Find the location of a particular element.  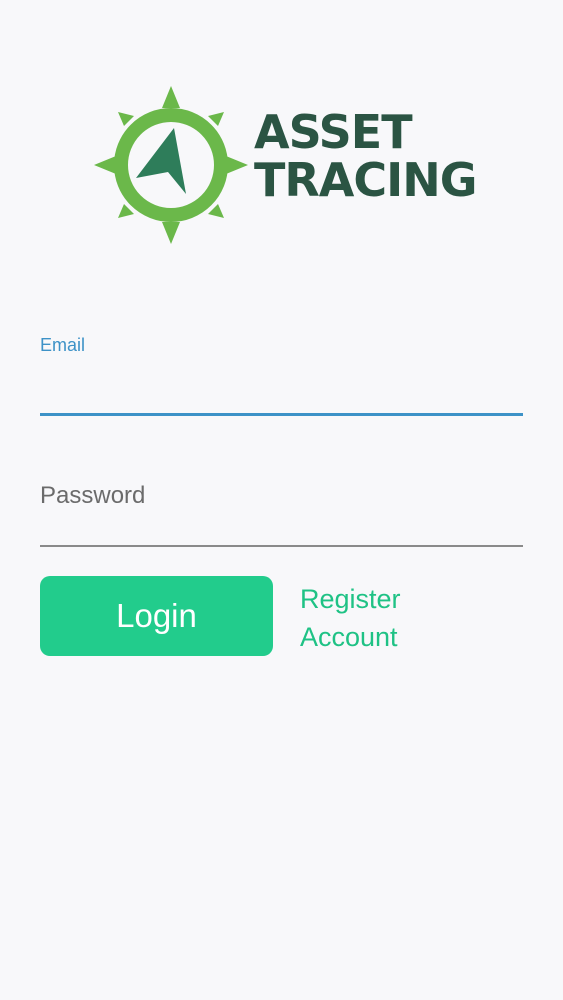

login-button: Login is located at coordinates (156, 616).